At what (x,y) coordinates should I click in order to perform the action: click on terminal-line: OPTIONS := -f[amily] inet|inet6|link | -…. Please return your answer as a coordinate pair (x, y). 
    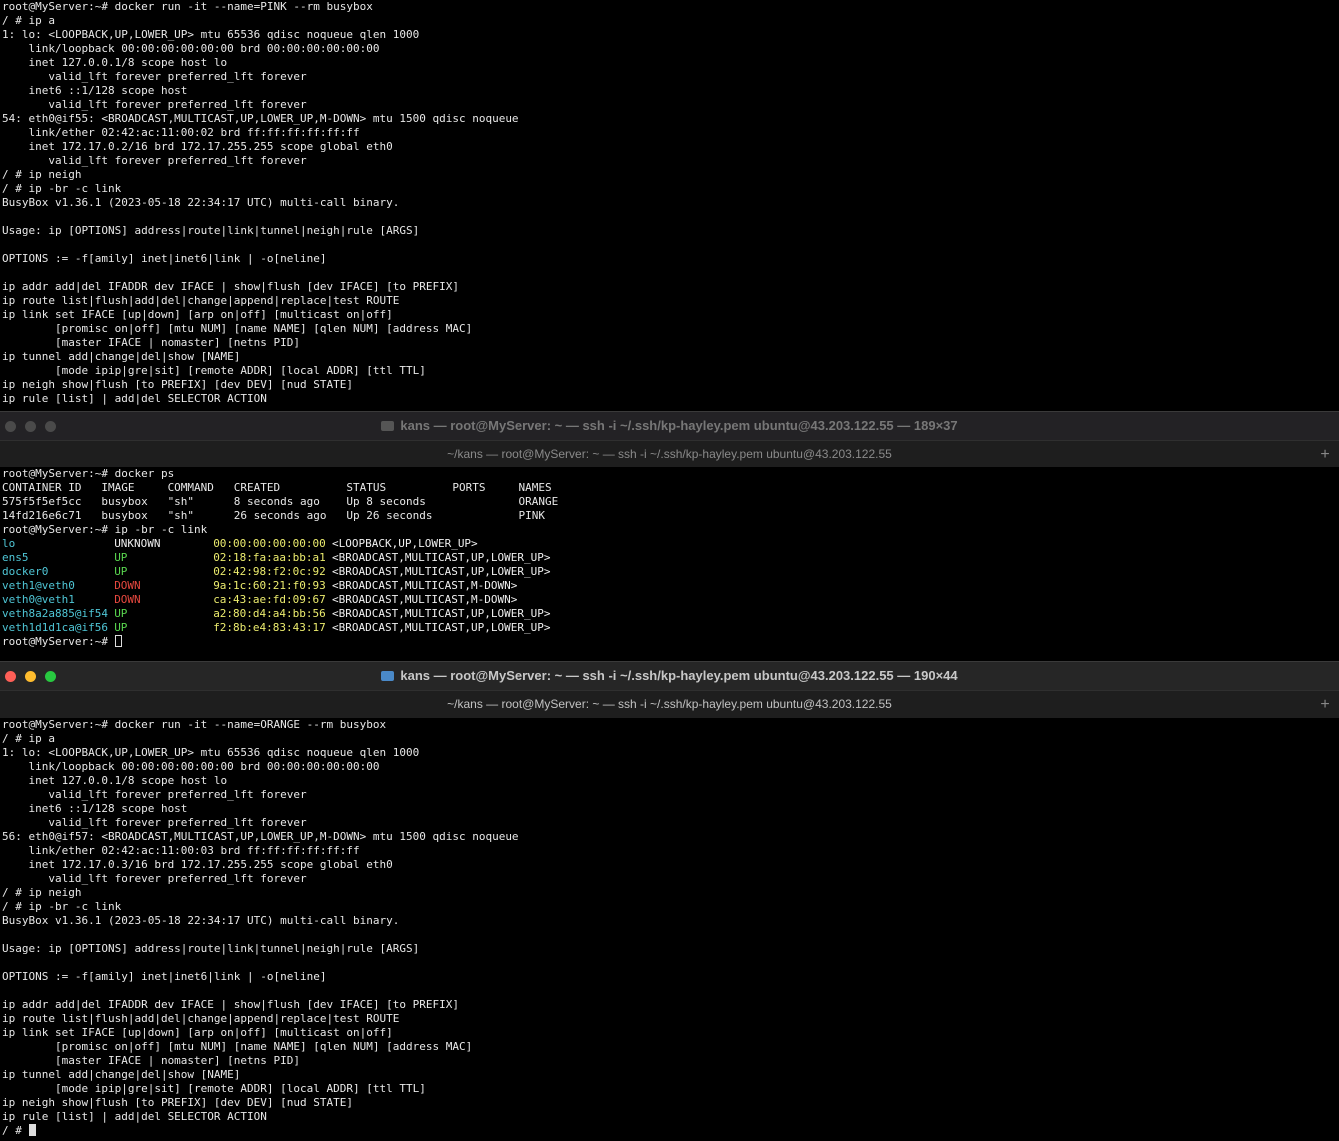
    Looking at the image, I should click on (164, 258).